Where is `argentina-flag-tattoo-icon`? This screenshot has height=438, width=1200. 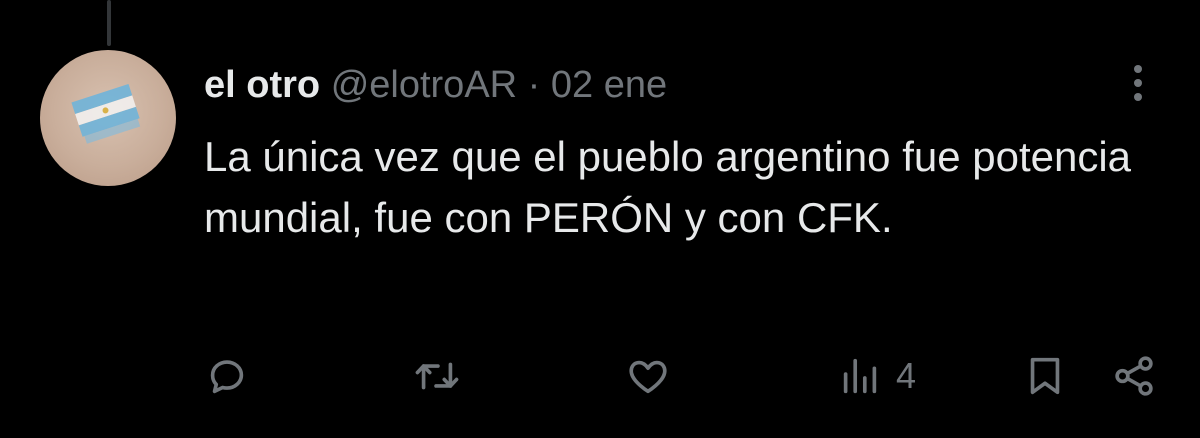 argentina-flag-tattoo-icon is located at coordinates (106, 114).